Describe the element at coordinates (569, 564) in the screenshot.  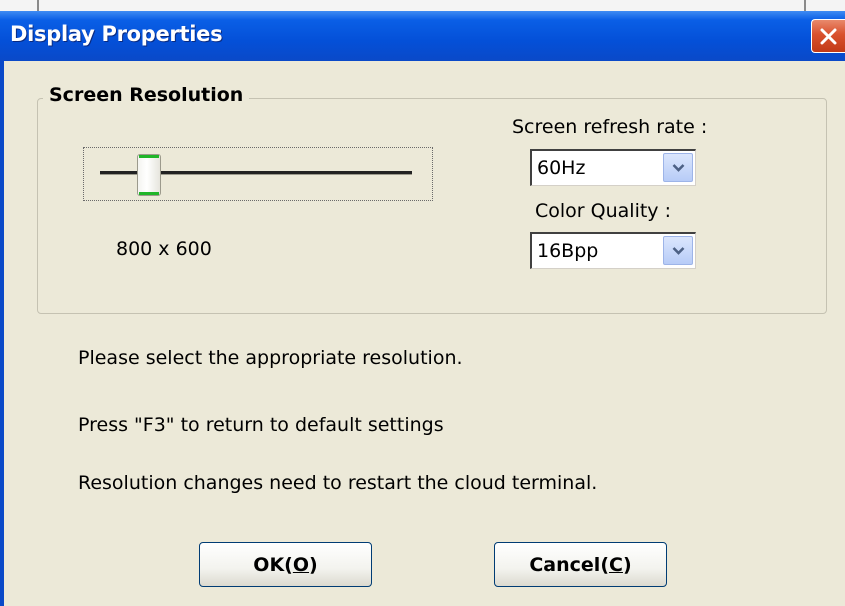
I see `cancel-label-prefix: Cancel(` at that location.